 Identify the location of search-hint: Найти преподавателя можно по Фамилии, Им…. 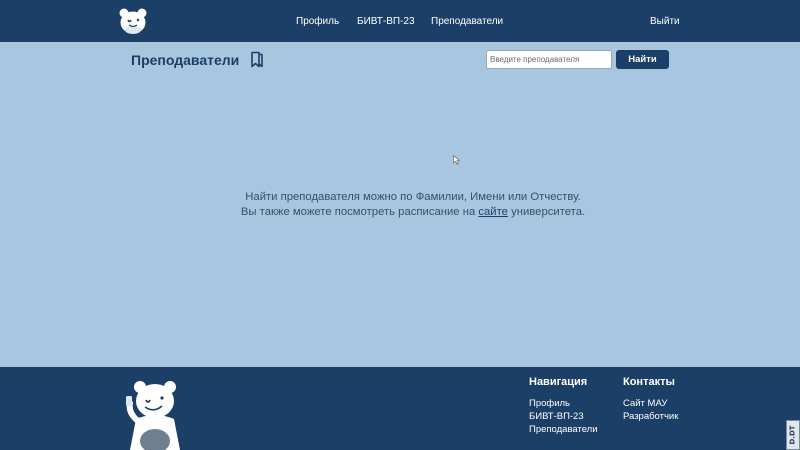
(400, 205).